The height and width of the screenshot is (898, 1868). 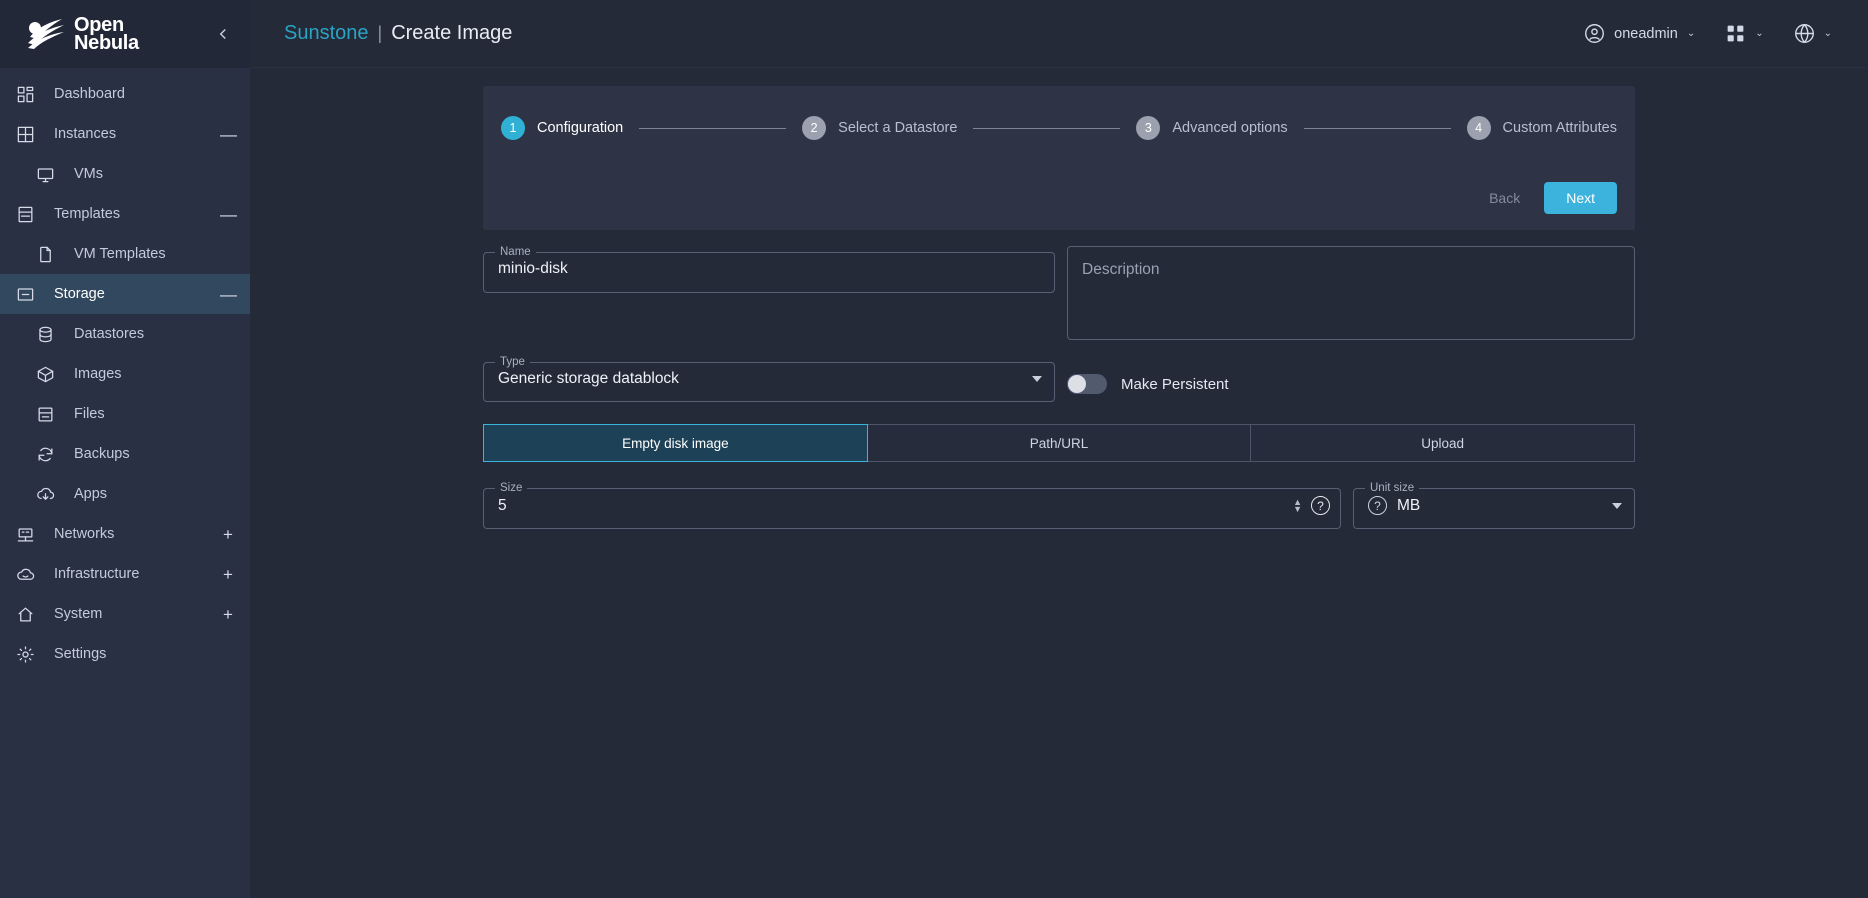 I want to click on wizard-actions: Back Next, so click(x=1059, y=198).